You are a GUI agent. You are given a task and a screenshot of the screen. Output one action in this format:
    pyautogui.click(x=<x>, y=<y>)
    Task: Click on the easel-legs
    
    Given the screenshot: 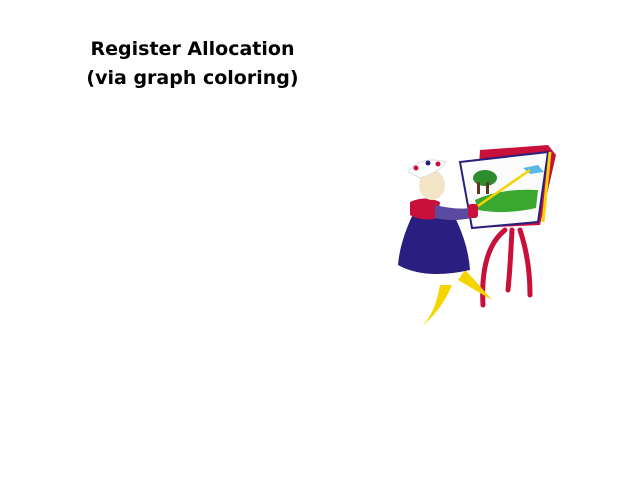 What is the action you would take?
    pyautogui.click(x=506, y=267)
    